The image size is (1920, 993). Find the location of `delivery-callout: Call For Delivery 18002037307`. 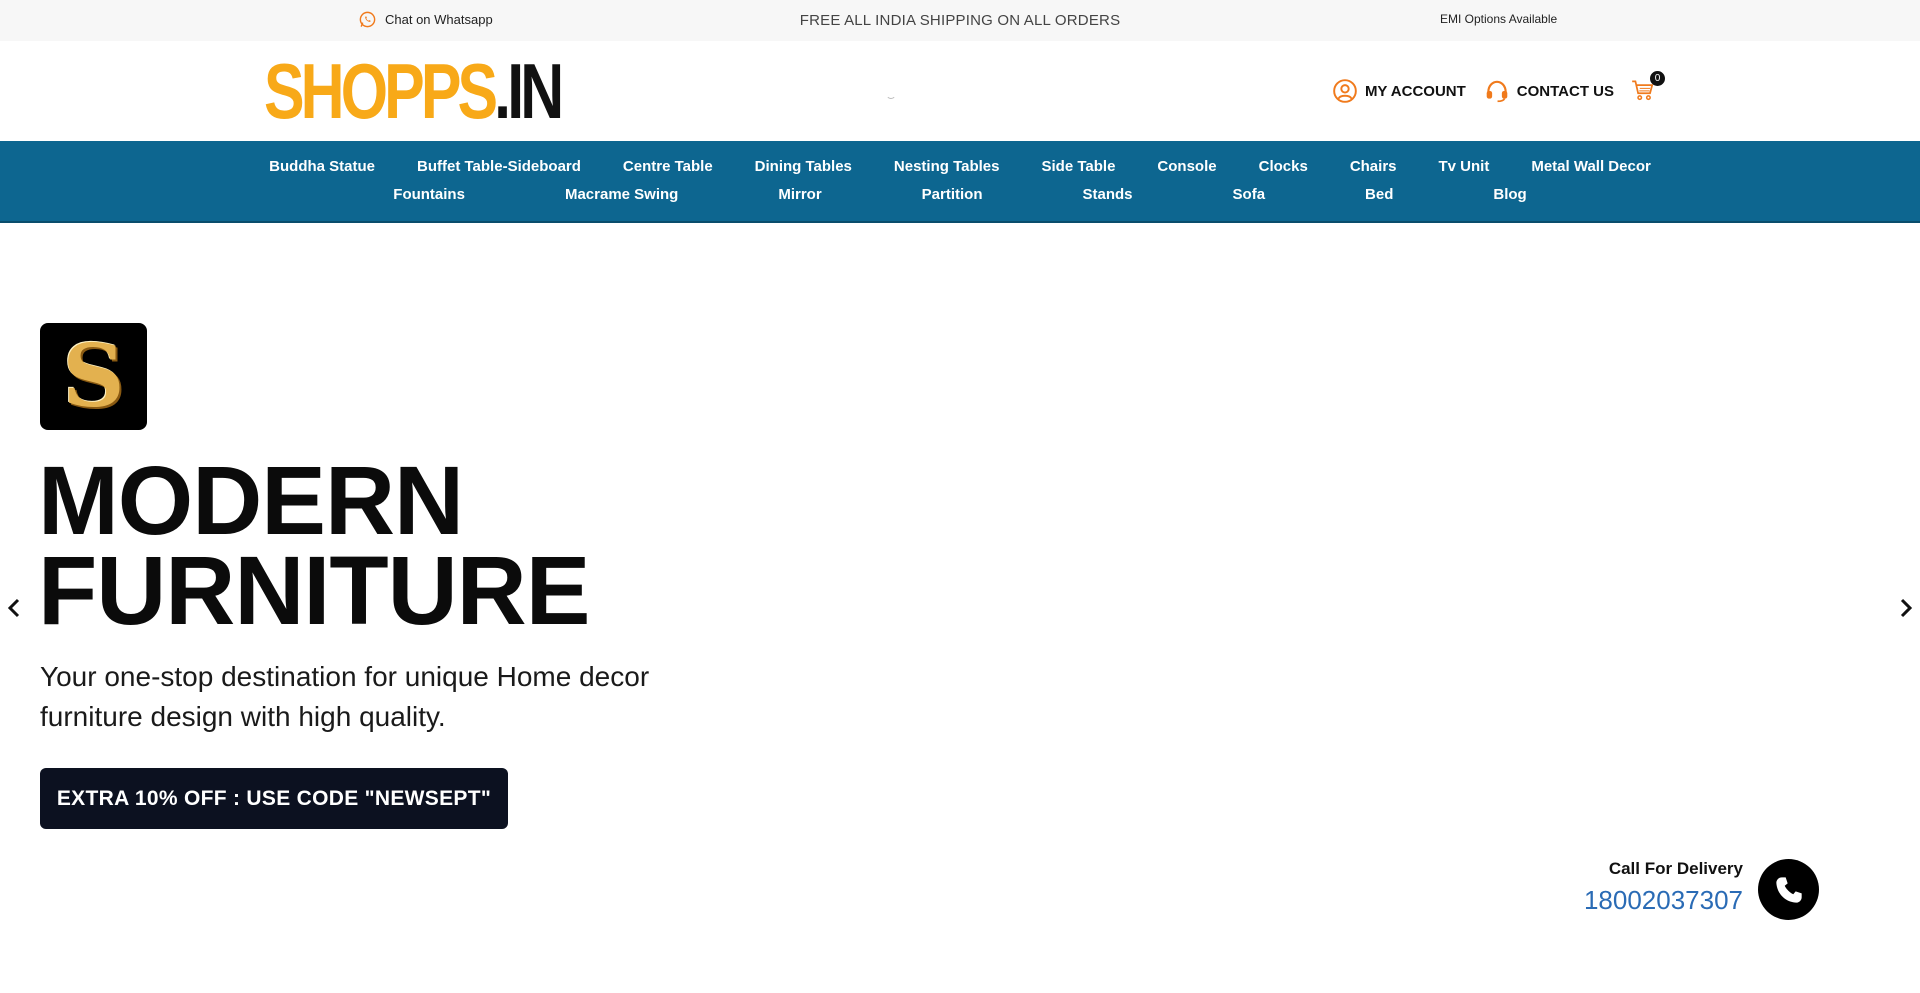

delivery-callout: Call For Delivery 18002037307 is located at coordinates (1621, 887).